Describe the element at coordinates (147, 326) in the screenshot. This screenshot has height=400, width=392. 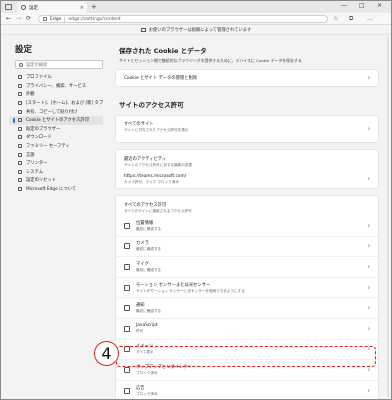
I see `permission-label: JavaScript` at that location.